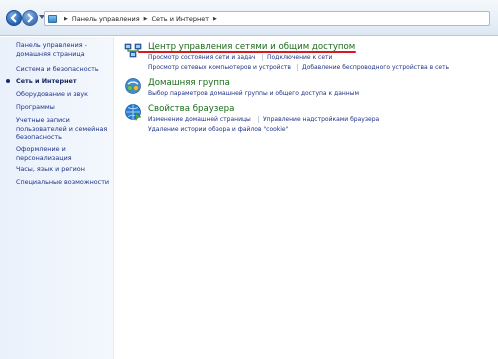 The height and width of the screenshot is (359, 498). Describe the element at coordinates (133, 50) in the screenshot. I see `network-center-icon` at that location.